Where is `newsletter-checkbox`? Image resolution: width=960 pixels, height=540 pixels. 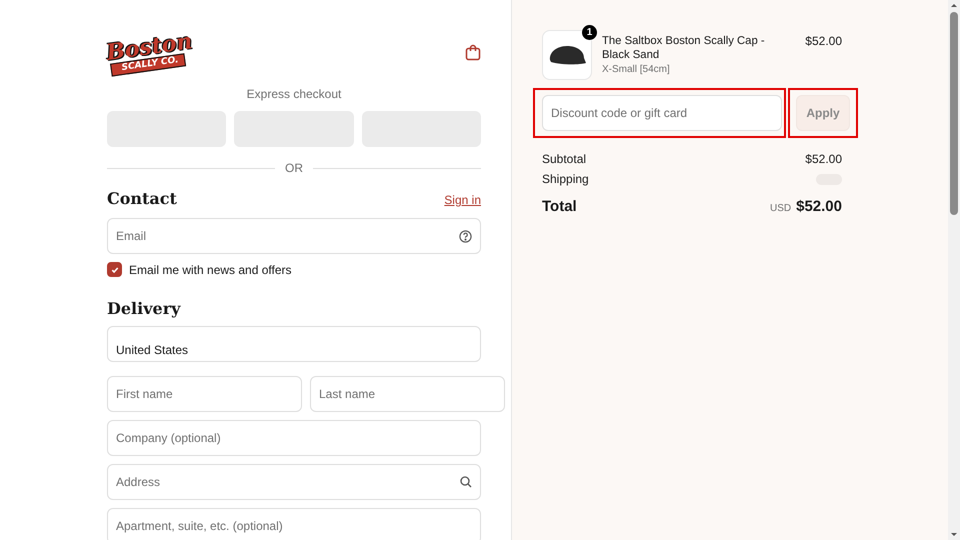
newsletter-checkbox is located at coordinates (114, 269).